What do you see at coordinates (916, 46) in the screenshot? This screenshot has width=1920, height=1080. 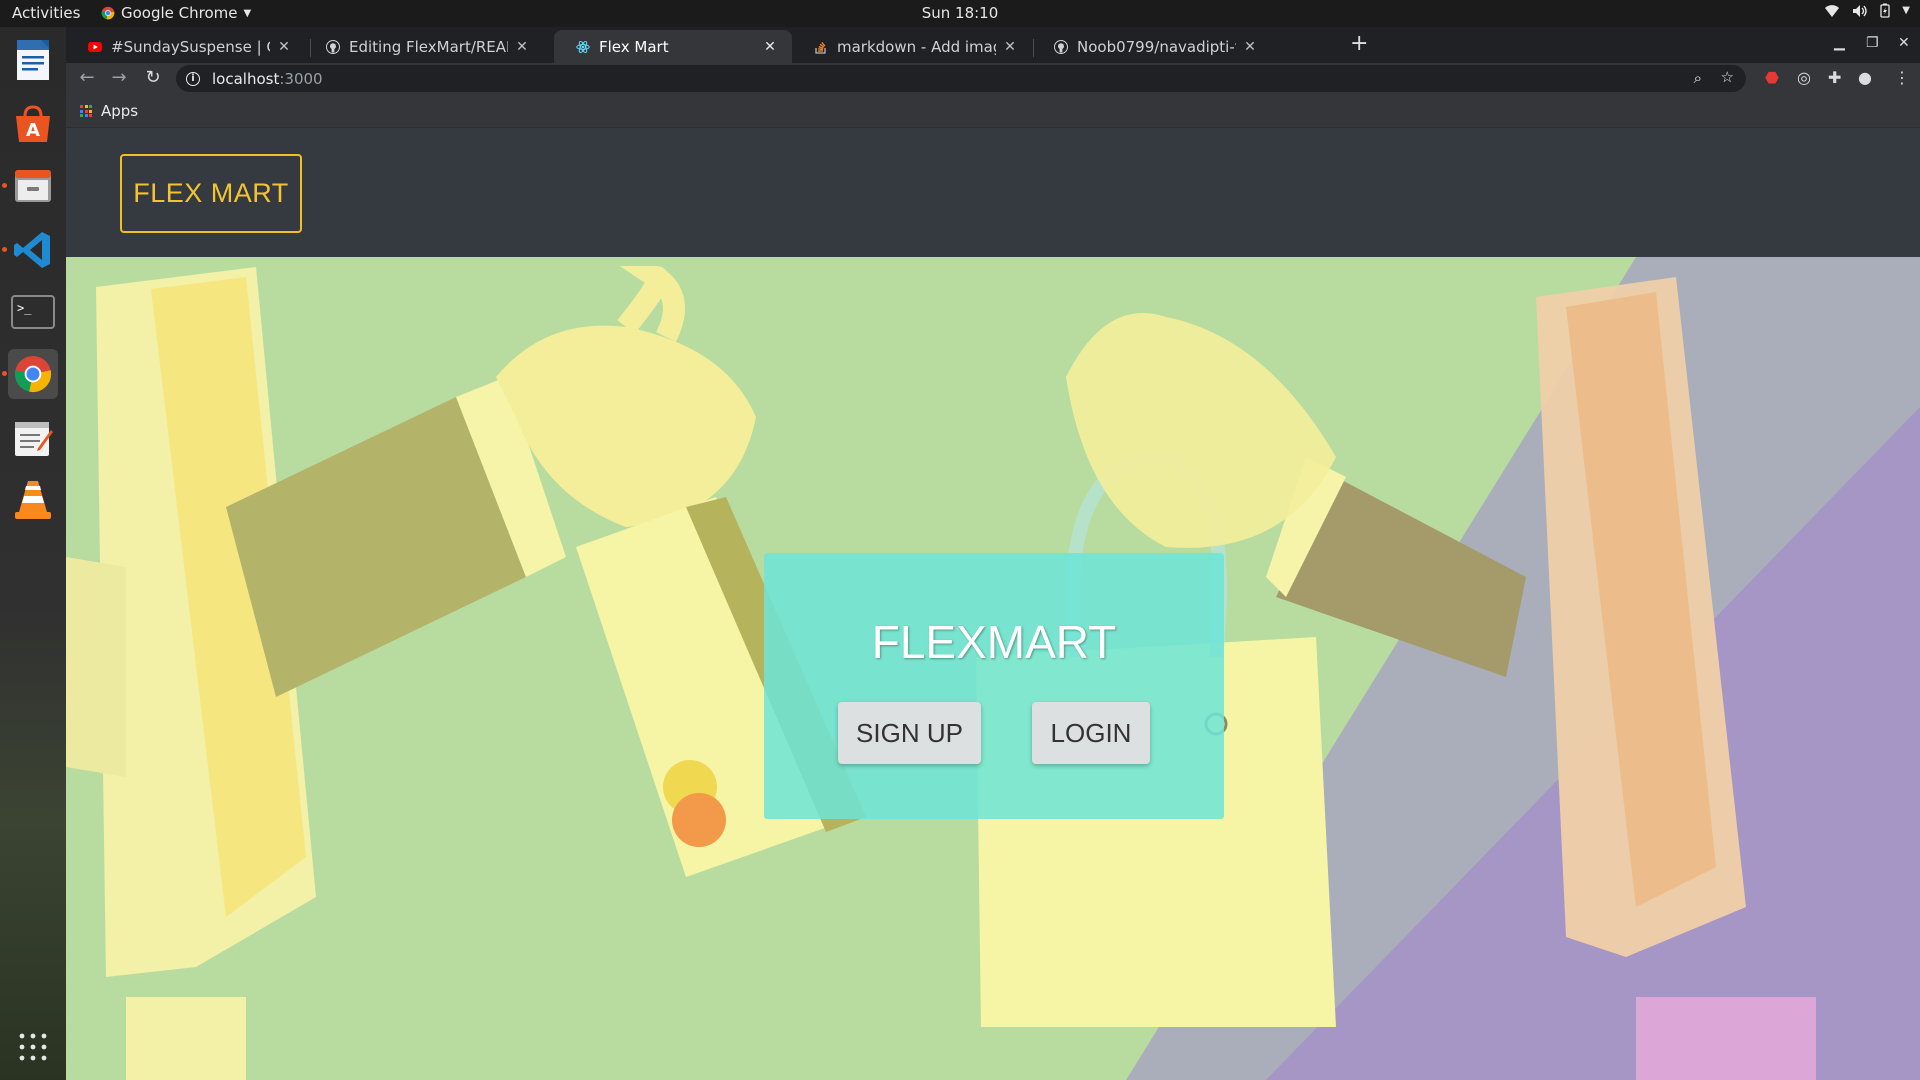 I see `tab-title: markdown - Add images t` at bounding box center [916, 46].